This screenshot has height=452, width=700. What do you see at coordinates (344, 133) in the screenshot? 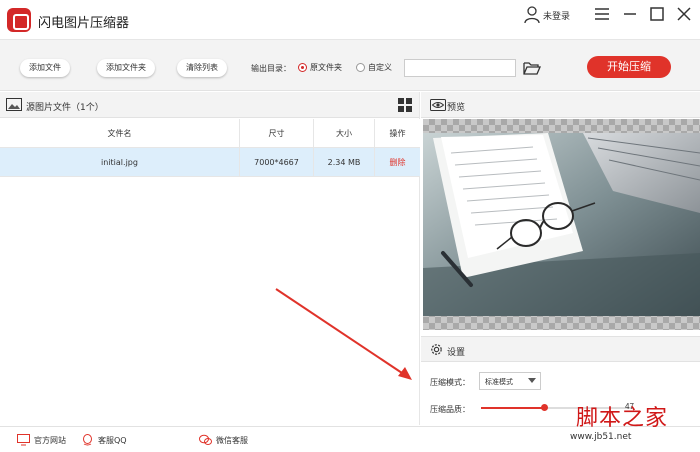
I see `col-size: 大小` at bounding box center [344, 133].